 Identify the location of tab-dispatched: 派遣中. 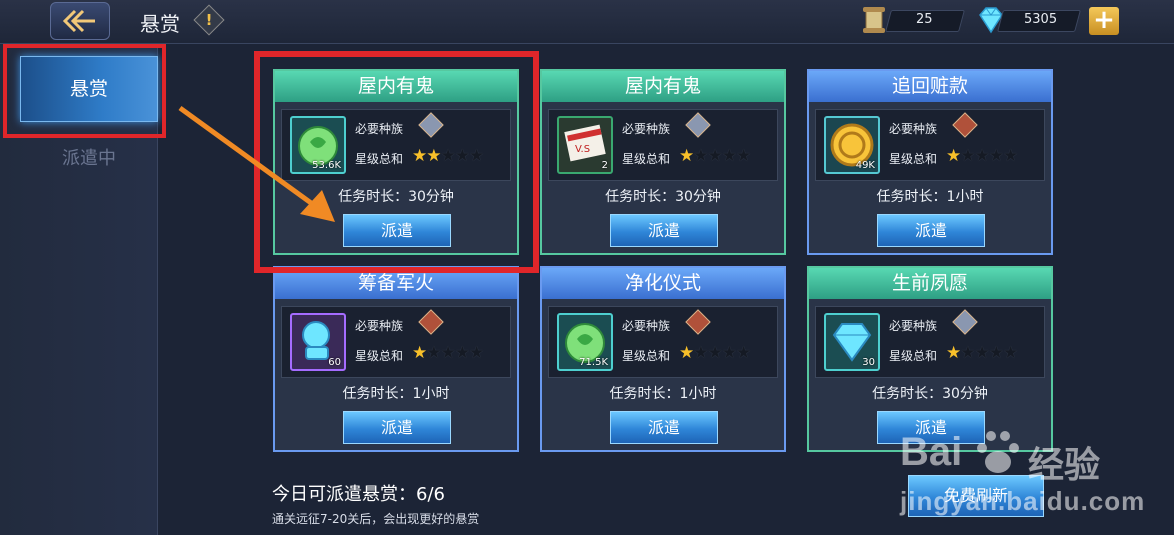
(89, 156).